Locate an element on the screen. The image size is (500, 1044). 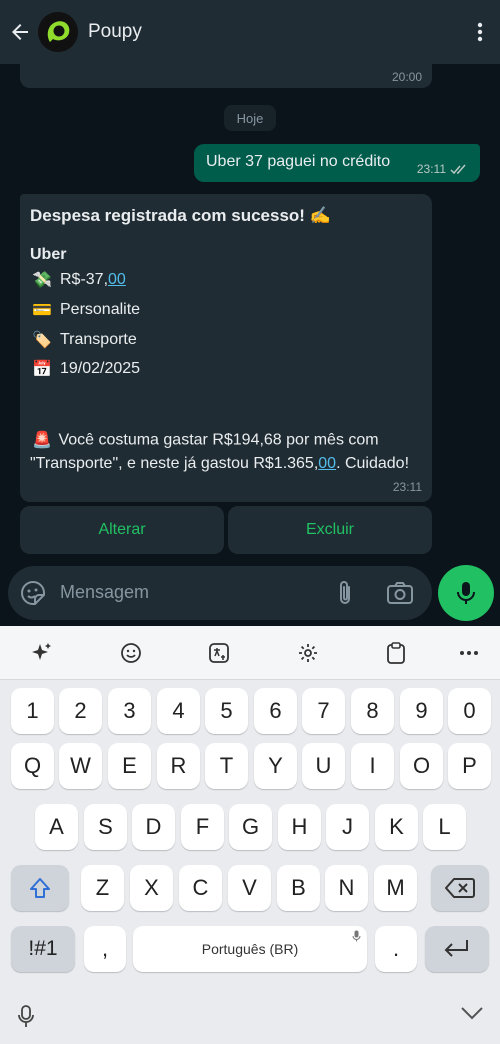
sticker-icon is located at coordinates (33, 595).